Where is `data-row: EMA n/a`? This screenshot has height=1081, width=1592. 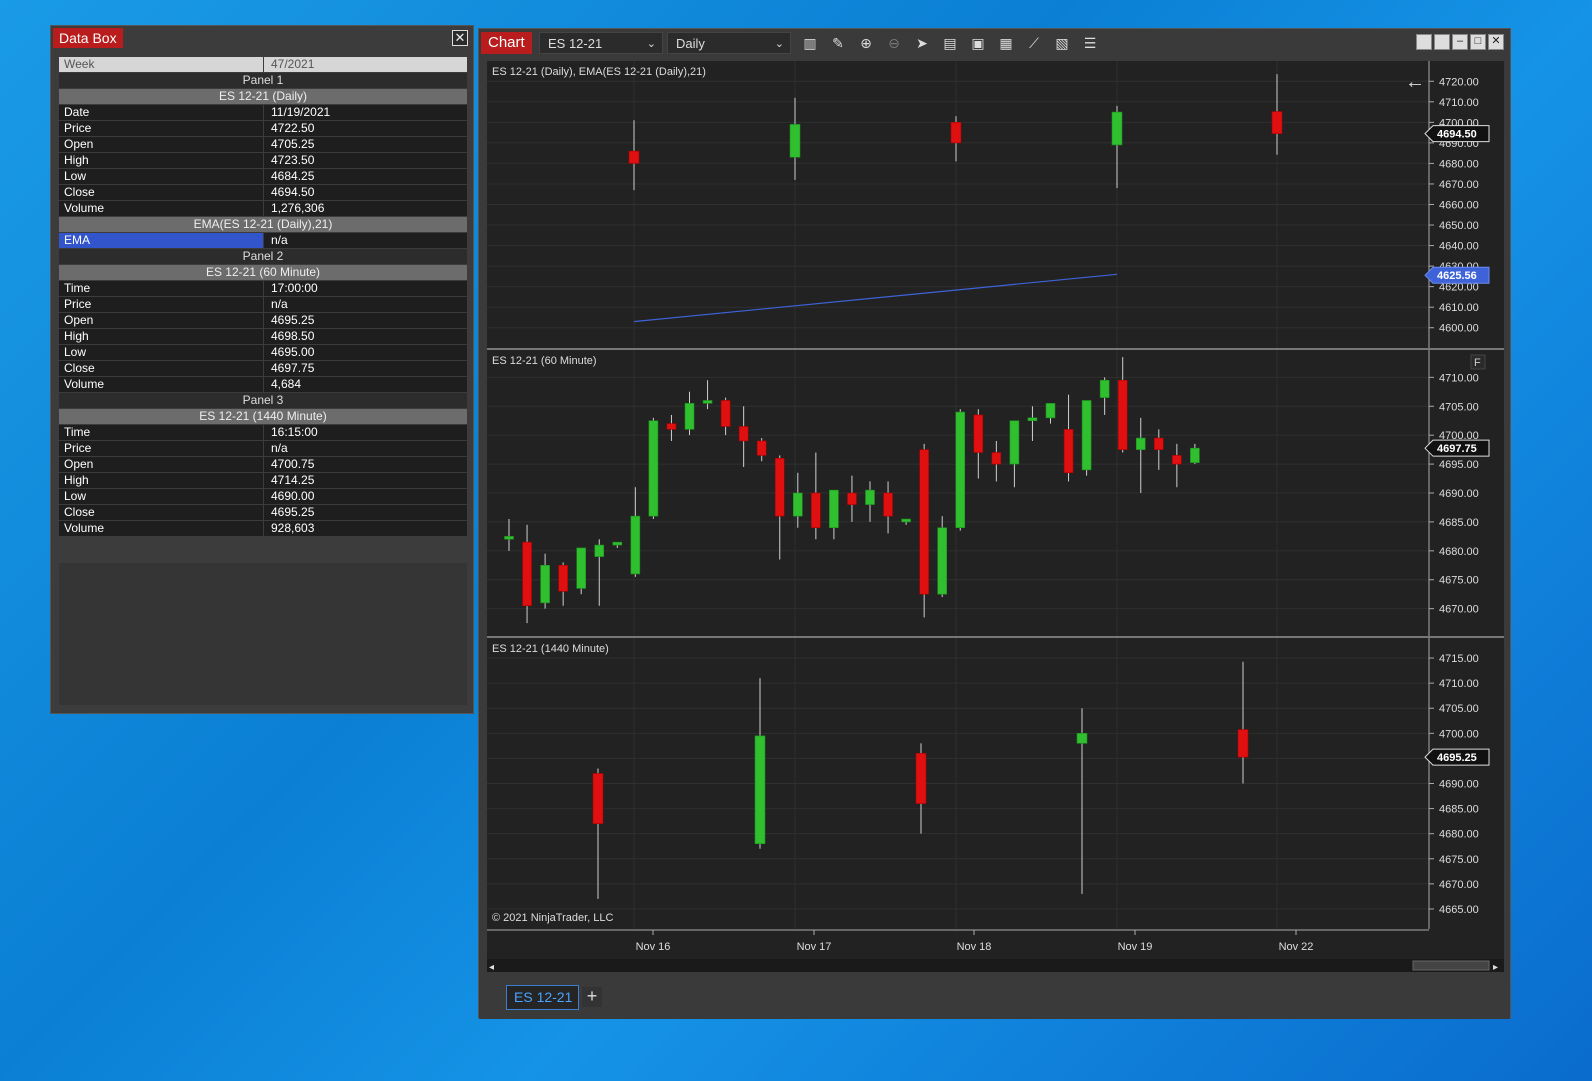
data-row: EMA n/a is located at coordinates (263, 241).